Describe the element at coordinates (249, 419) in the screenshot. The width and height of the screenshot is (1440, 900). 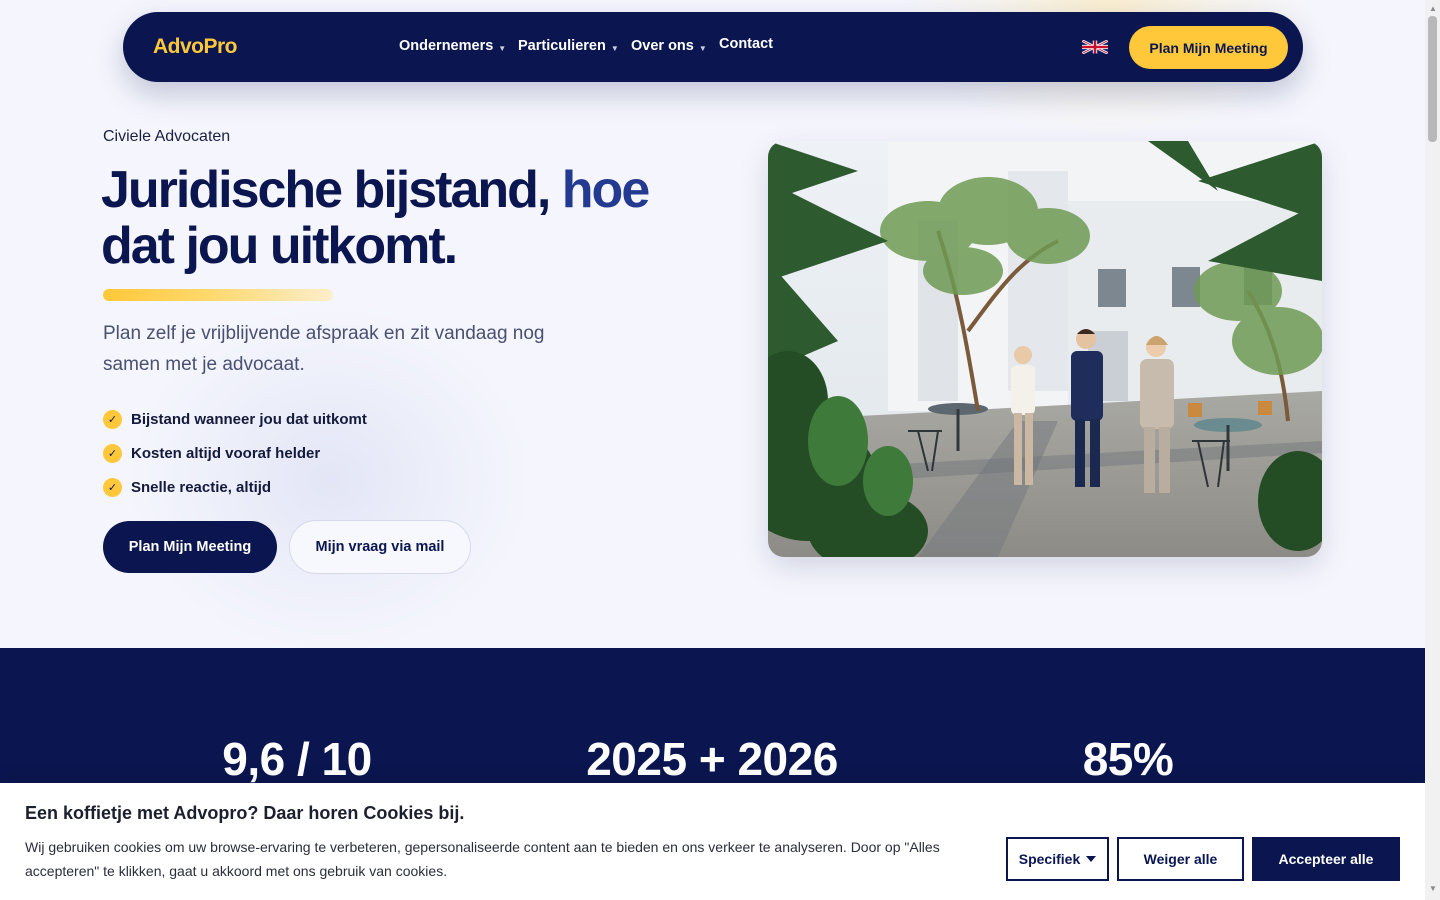
I see `benefit-text: Bijstand wanneer jou dat uitkomt` at that location.